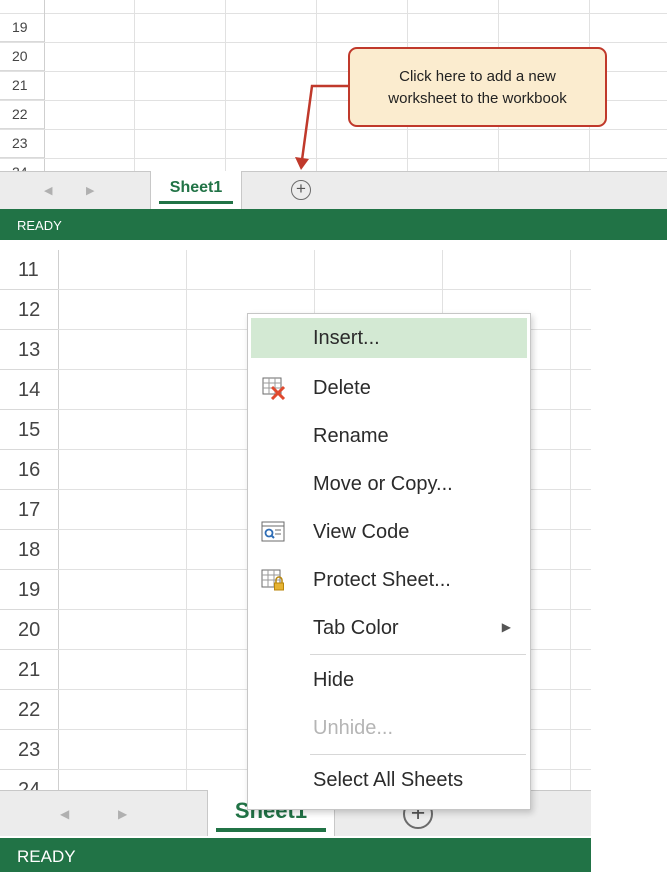  I want to click on scroll-tabs-right-arrow: ▶, so click(122, 814).